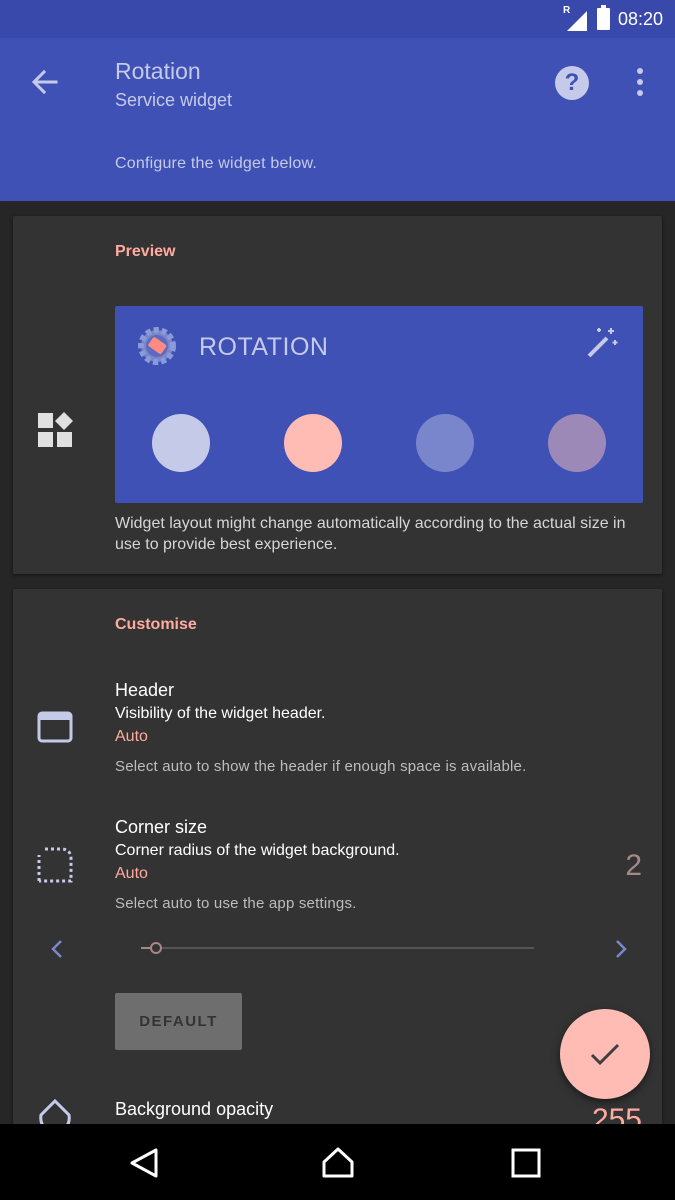 This screenshot has height=1200, width=675. What do you see at coordinates (621, 949) in the screenshot?
I see `slider-increase-icon` at bounding box center [621, 949].